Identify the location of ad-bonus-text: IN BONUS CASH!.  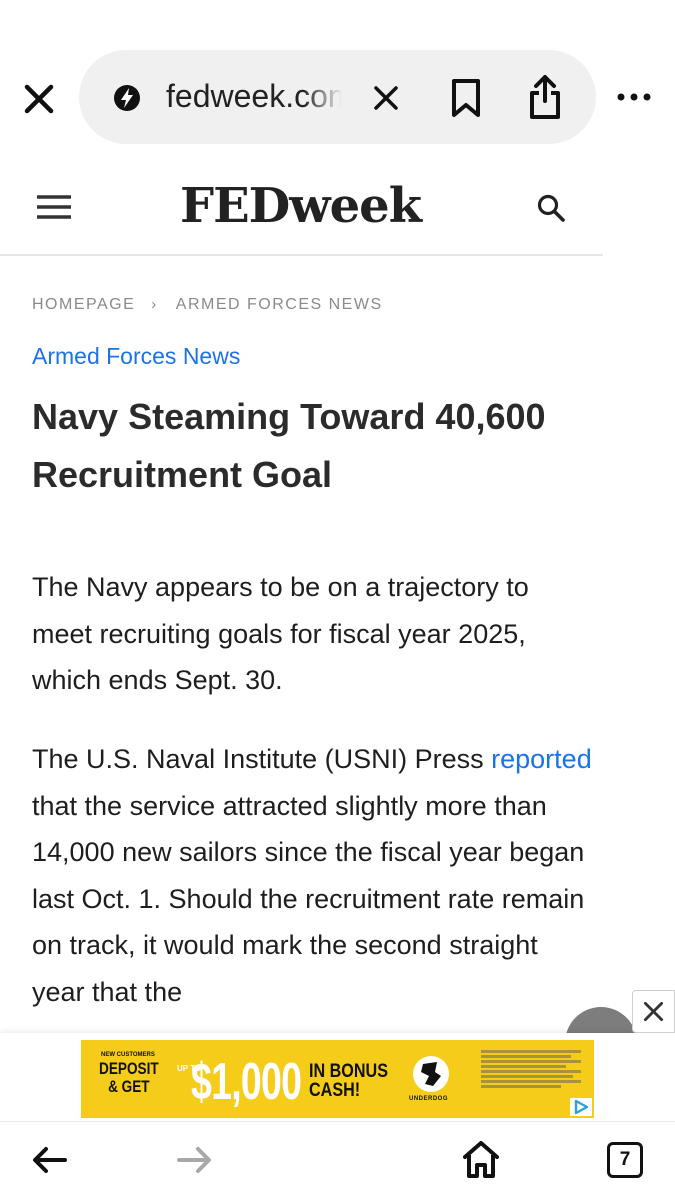
(348, 1081).